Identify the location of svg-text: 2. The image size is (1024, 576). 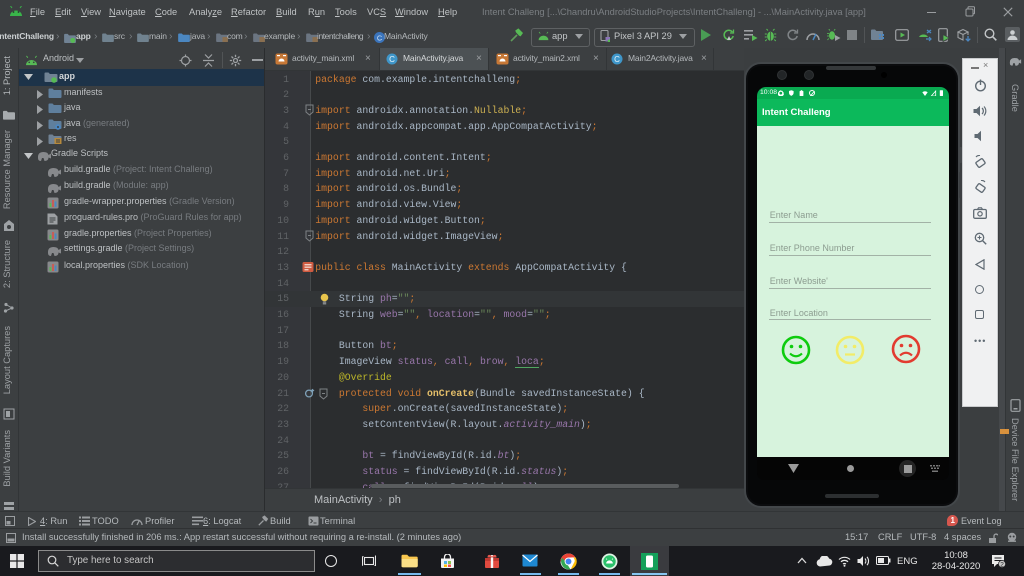
(1002, 564).